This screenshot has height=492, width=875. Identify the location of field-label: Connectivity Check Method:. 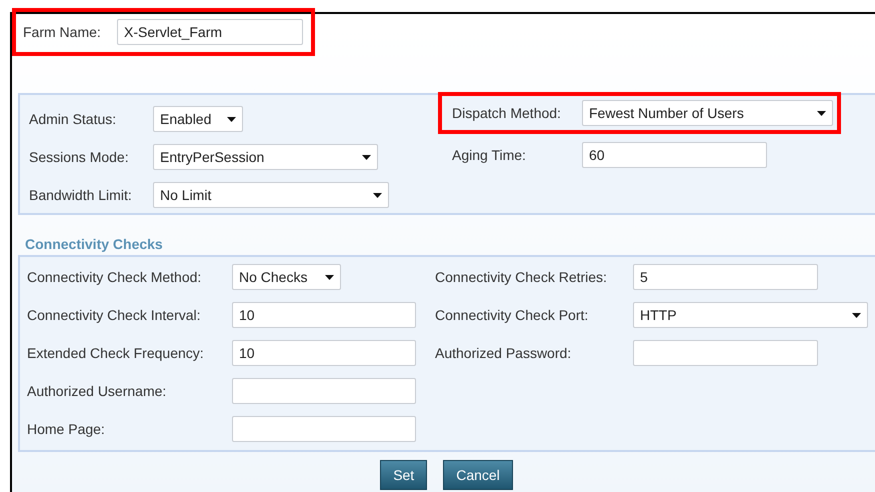
(114, 277).